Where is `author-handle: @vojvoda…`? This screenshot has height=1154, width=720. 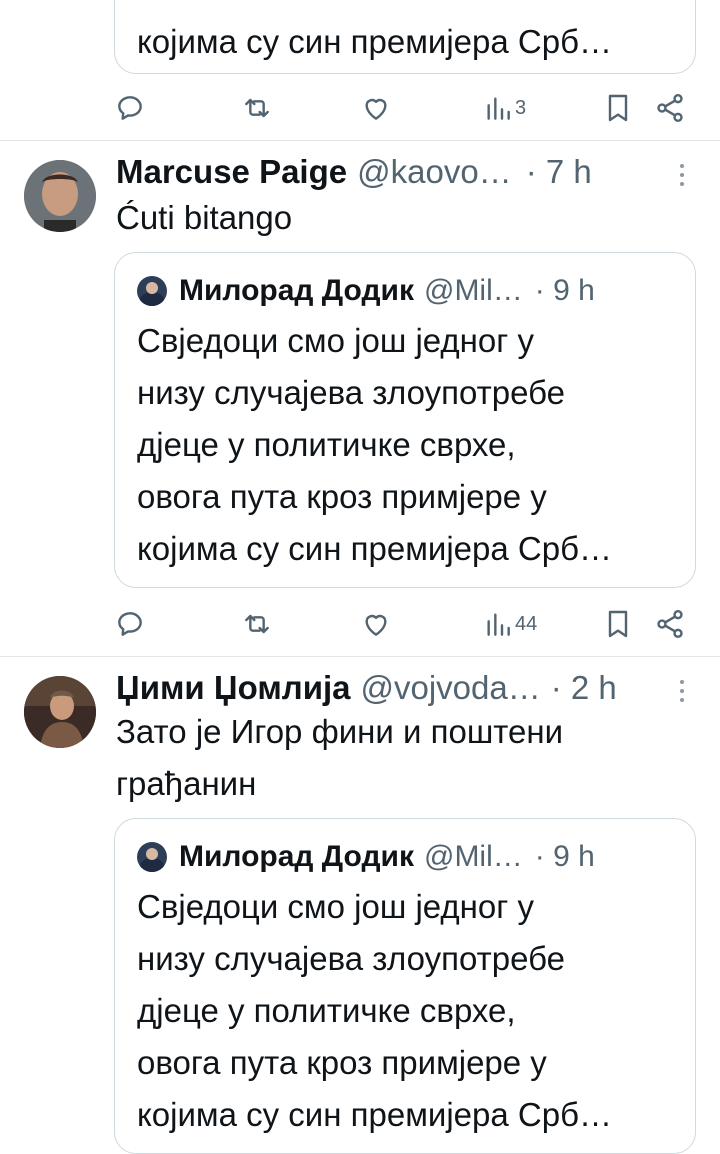
author-handle: @vojvoda… is located at coordinates (451, 688).